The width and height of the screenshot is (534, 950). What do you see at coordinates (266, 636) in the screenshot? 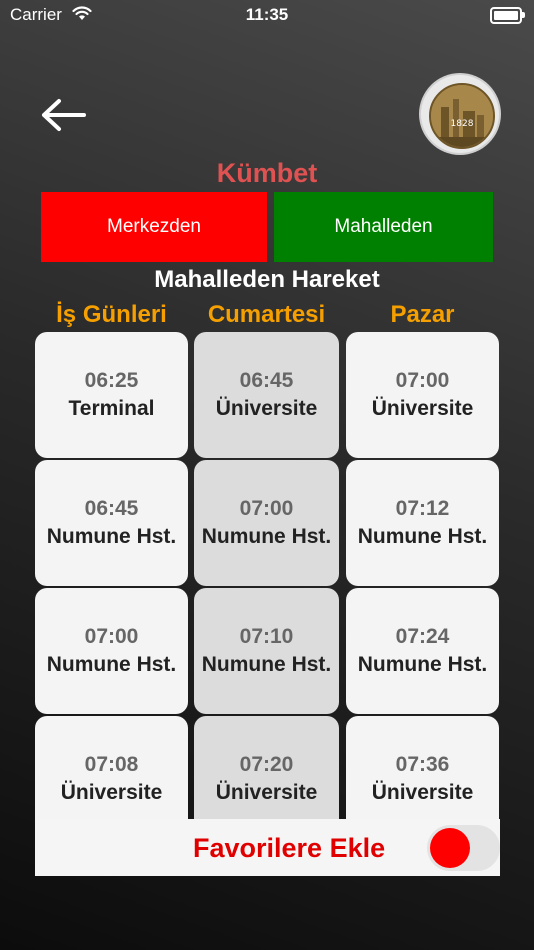
I see `departure-time: 07:10` at bounding box center [266, 636].